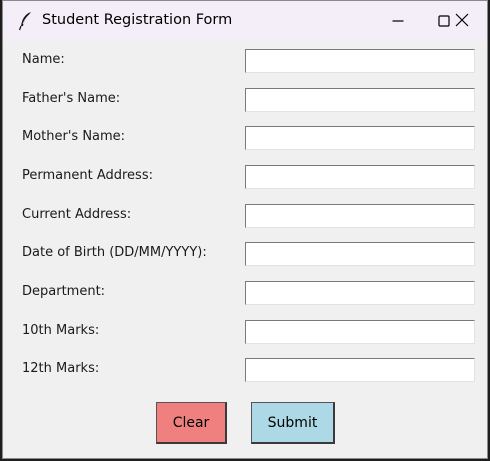 Image resolution: width=490 pixels, height=461 pixels. Describe the element at coordinates (87, 175) in the screenshot. I see `permanent-address-label: Permanent Address:` at that location.